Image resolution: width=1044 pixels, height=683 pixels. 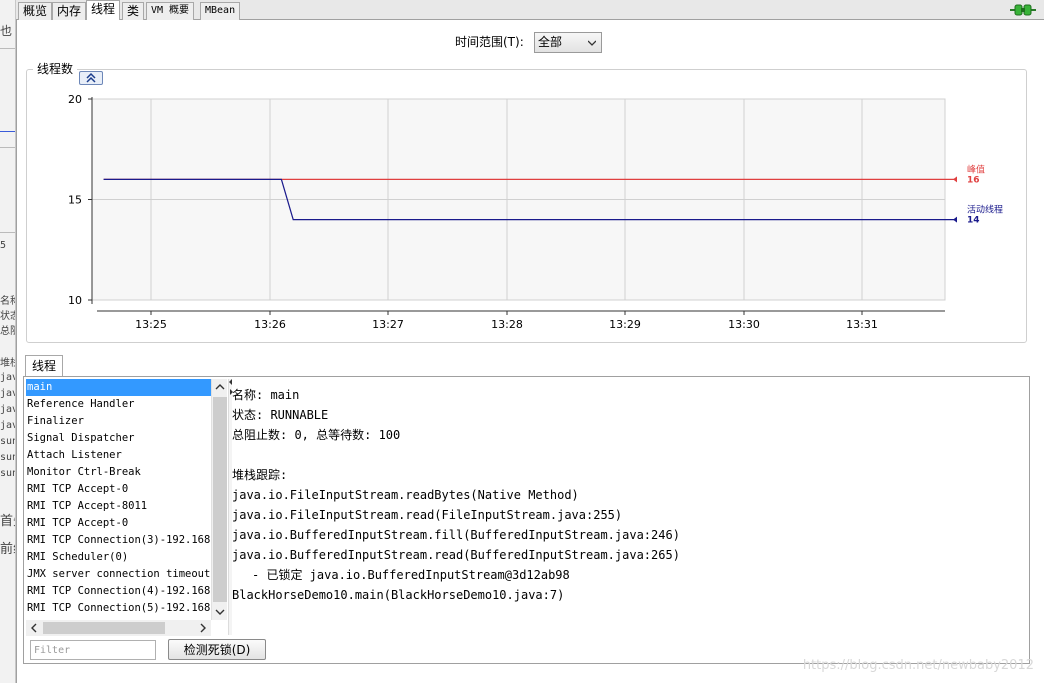 I want to click on tab-label: VM 概要, so click(x=170, y=10).